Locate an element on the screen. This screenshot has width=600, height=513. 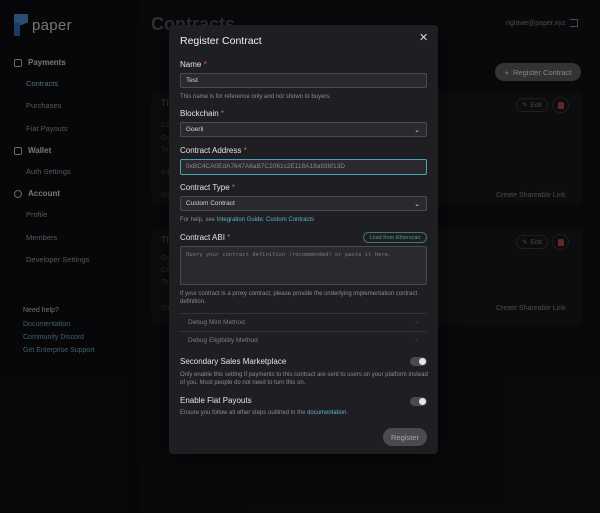
contract-type-label: Contract Type * is located at coordinates (208, 187).